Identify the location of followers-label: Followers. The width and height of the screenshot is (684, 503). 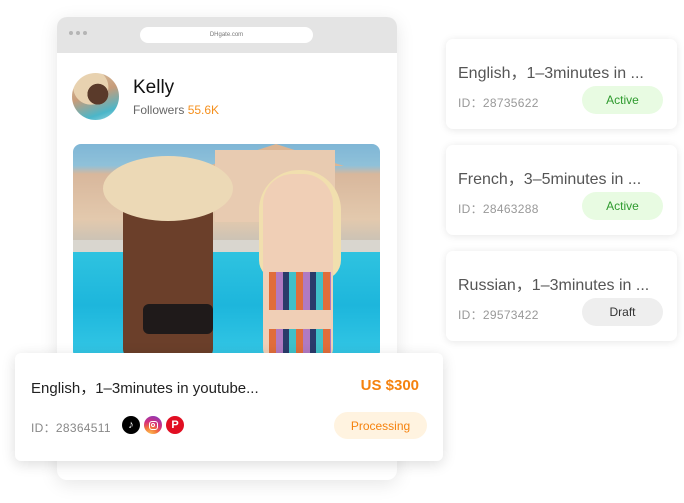
(159, 109).